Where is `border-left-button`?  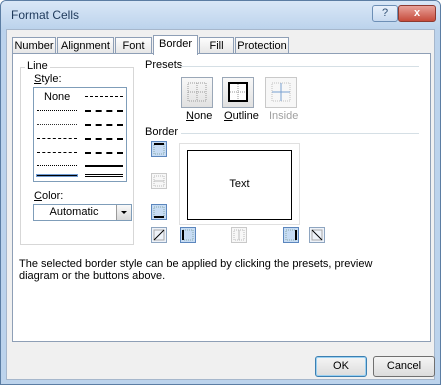
border-left-button is located at coordinates (188, 235).